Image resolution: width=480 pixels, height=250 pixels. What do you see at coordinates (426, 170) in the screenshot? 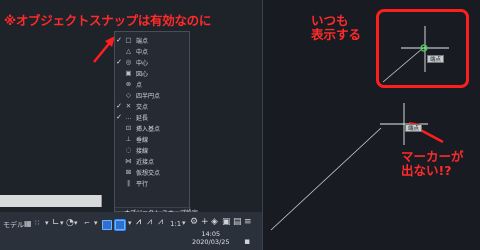
I see `annotation-line: 出ない!?` at bounding box center [426, 170].